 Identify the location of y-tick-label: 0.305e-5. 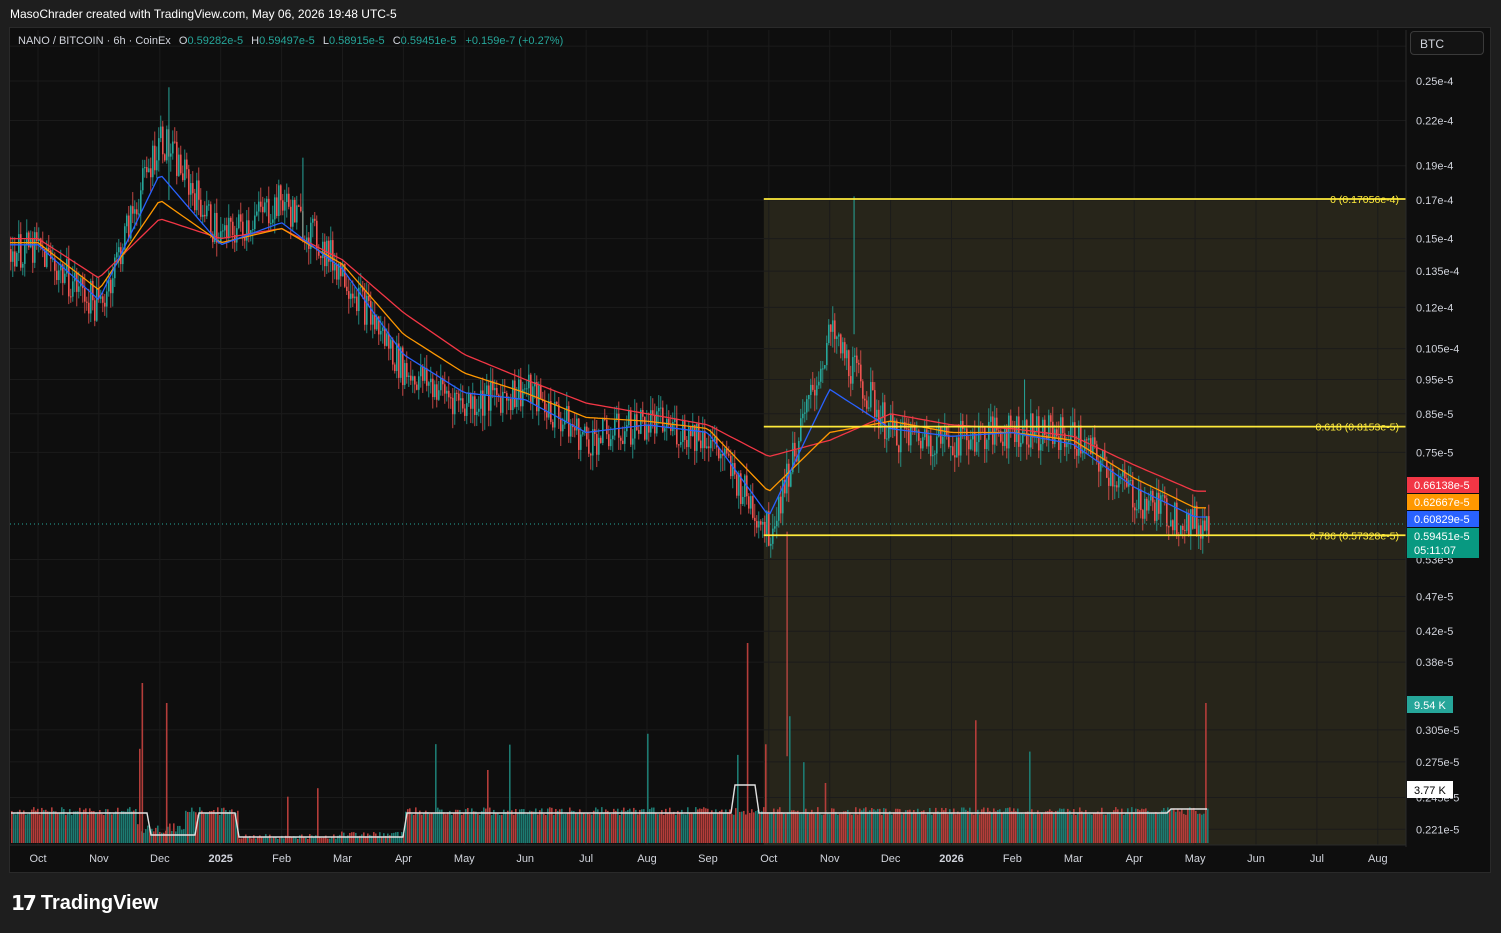
(1437, 731).